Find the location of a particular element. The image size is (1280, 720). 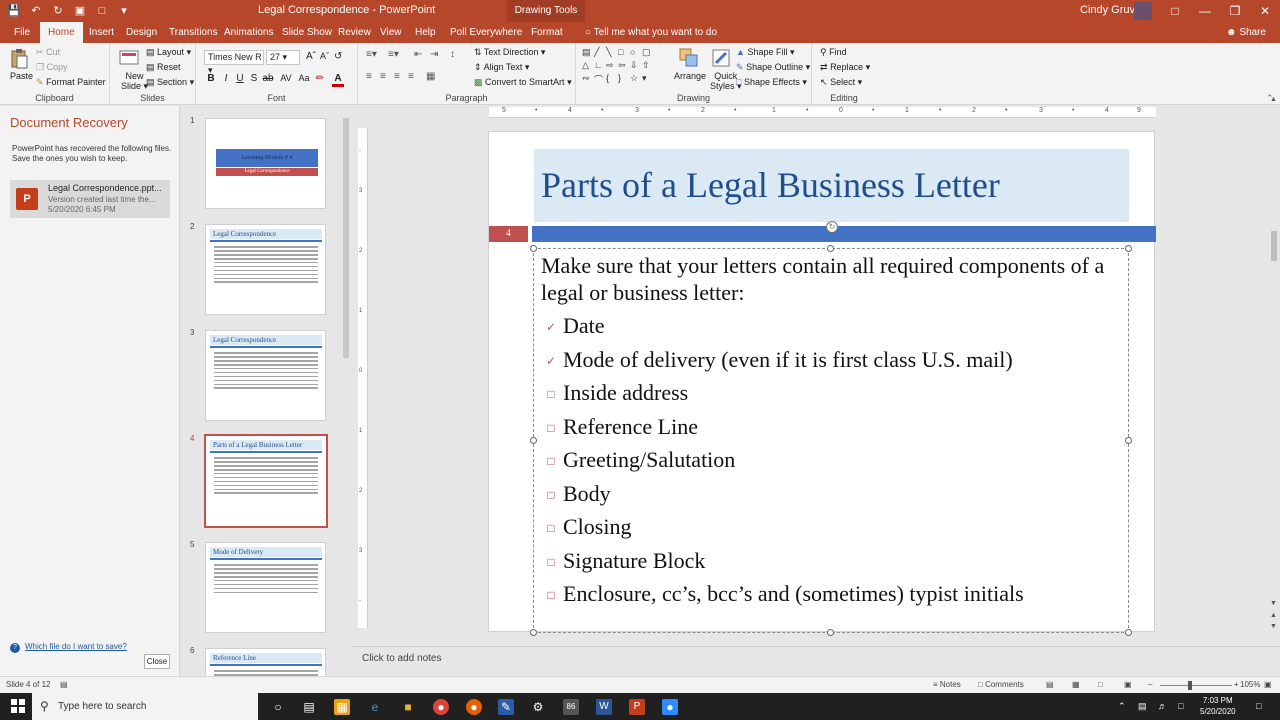

text-direction-button: ⇅ Text Direction ▾ is located at coordinates (509, 52).